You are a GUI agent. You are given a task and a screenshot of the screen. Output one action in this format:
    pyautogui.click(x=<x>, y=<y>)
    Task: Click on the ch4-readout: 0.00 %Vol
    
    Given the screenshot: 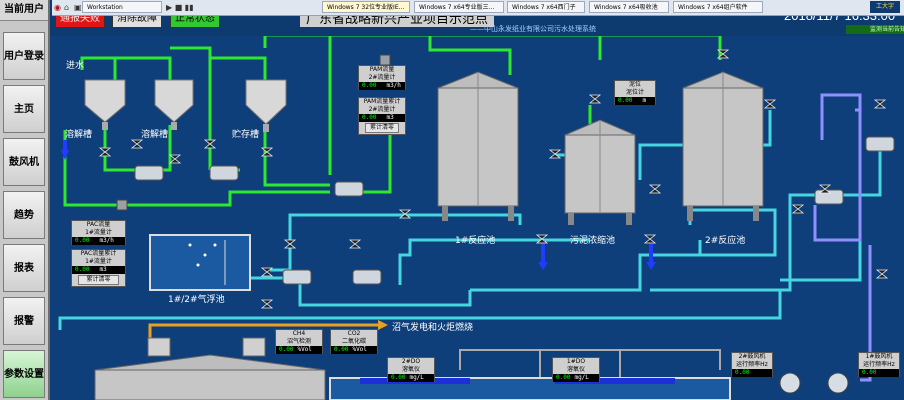 What is the action you would take?
    pyautogui.click(x=299, y=350)
    